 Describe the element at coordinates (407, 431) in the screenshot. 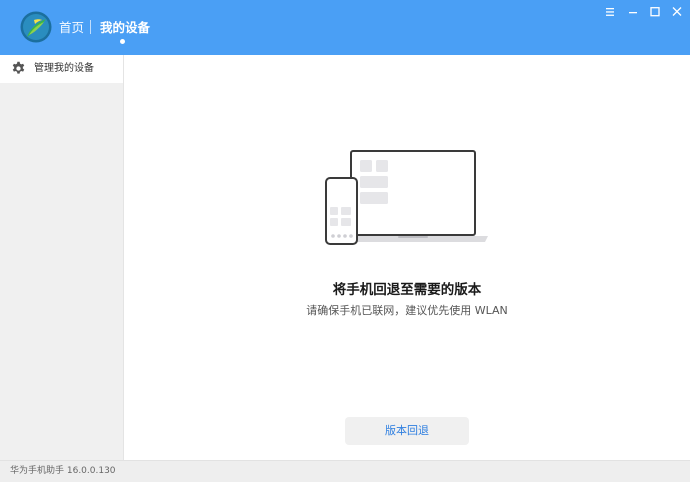

I see `version-rollback-button: 版本回退` at that location.